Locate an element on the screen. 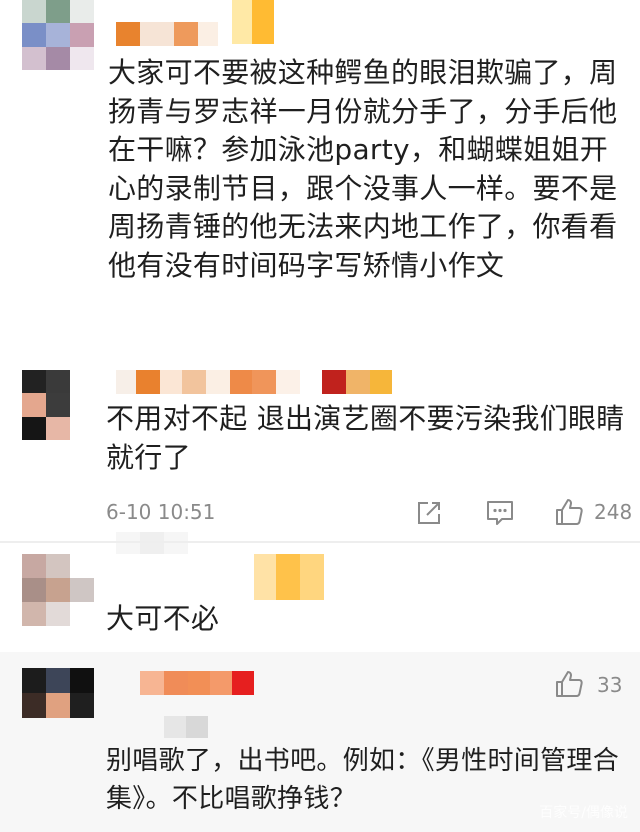  comment-icon is located at coordinates (500, 513).